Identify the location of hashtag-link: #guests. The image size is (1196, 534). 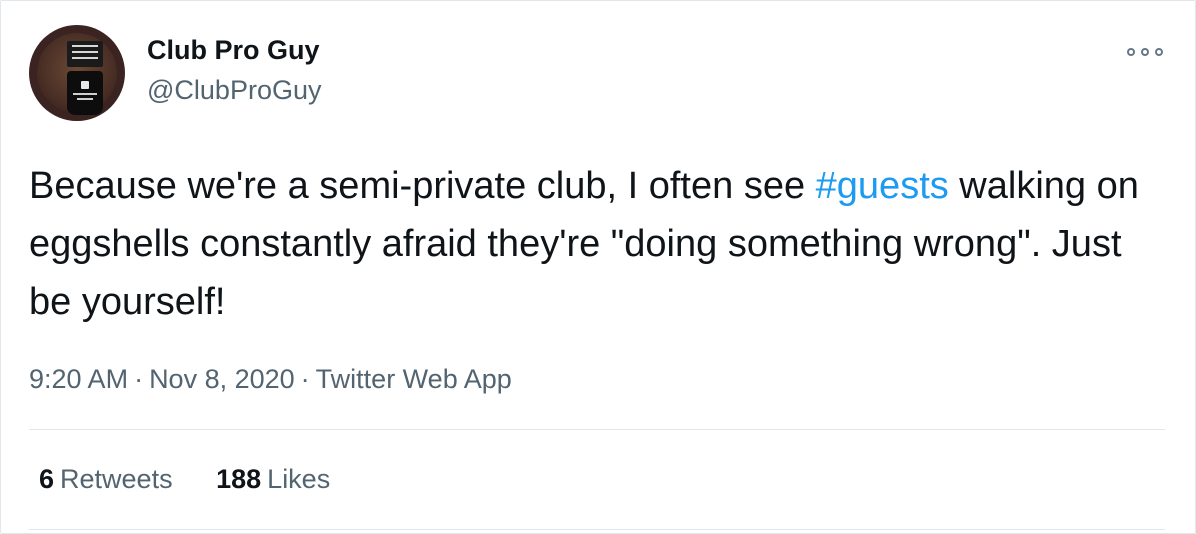
(882, 186).